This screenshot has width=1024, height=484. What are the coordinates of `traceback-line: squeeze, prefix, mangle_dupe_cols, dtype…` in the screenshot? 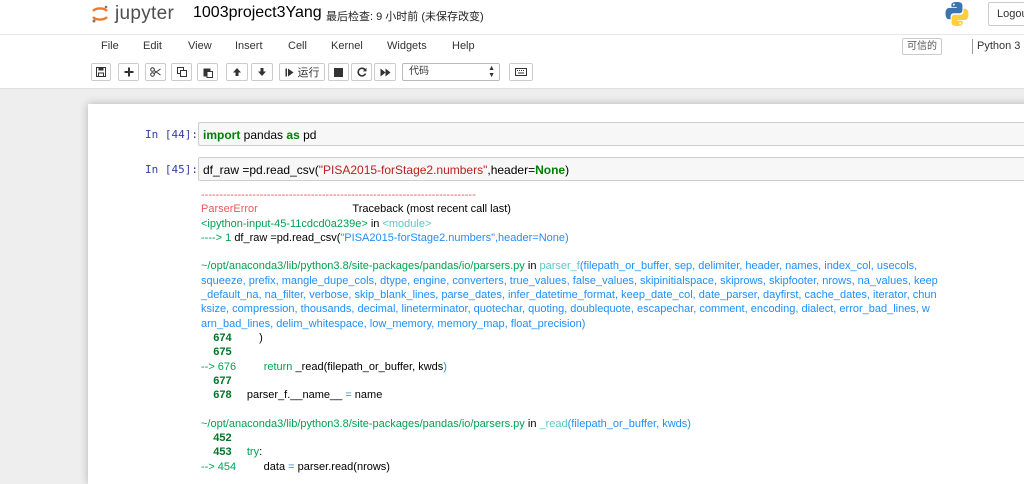 It's located at (569, 281).